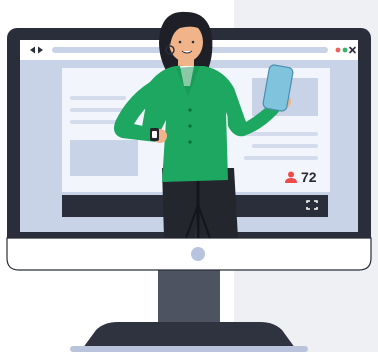 The image size is (378, 352). I want to click on content-image-placeholder, so click(104, 158).